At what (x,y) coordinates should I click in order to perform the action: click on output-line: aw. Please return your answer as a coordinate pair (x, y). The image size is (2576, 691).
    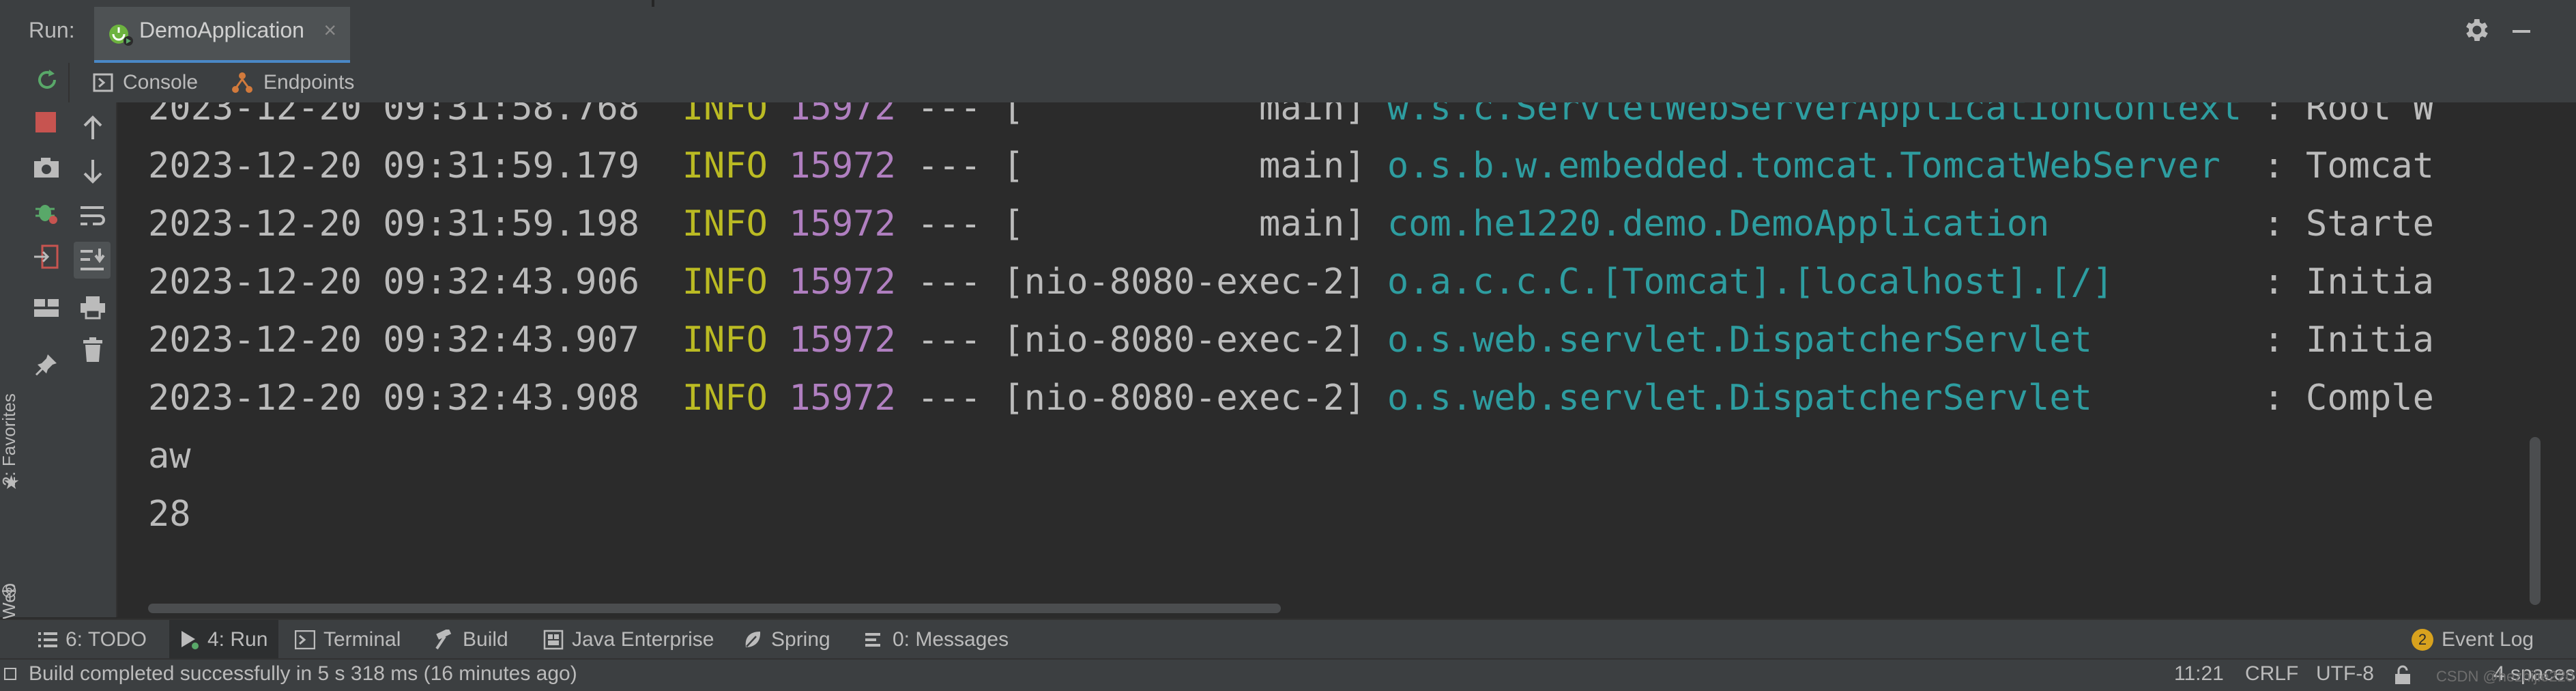
    Looking at the image, I should click on (169, 456).